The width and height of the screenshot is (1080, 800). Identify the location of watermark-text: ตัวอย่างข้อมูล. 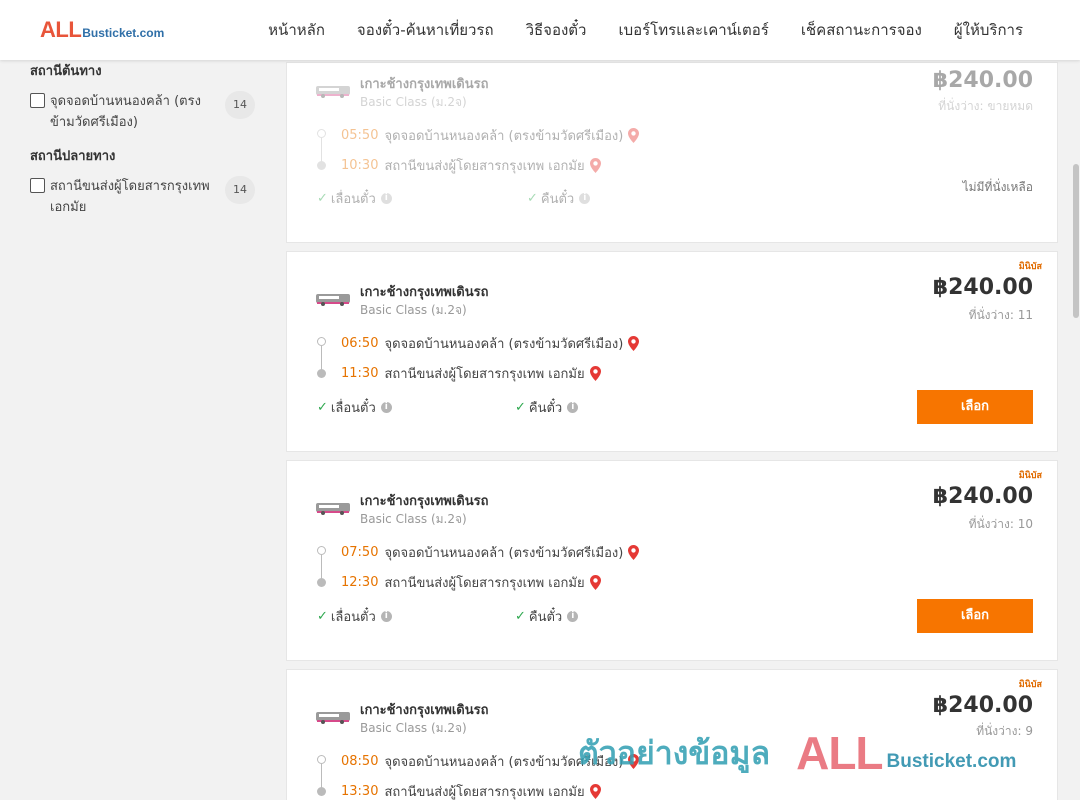
(674, 753).